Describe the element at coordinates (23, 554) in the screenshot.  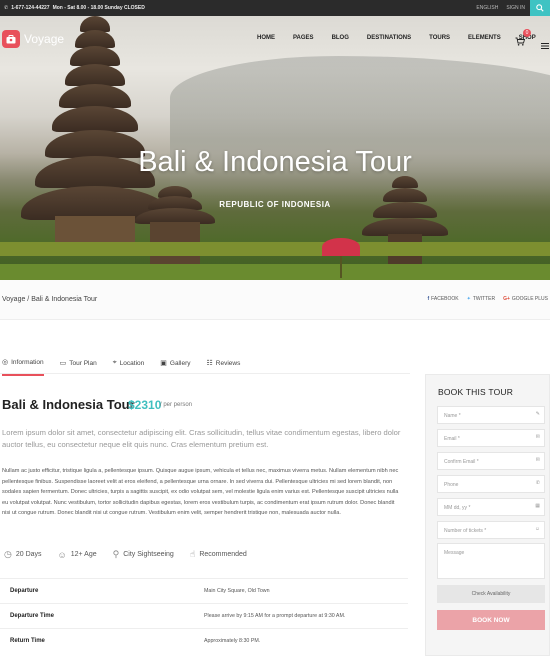
I see `feature-duration: ◷ 20 Days` at that location.